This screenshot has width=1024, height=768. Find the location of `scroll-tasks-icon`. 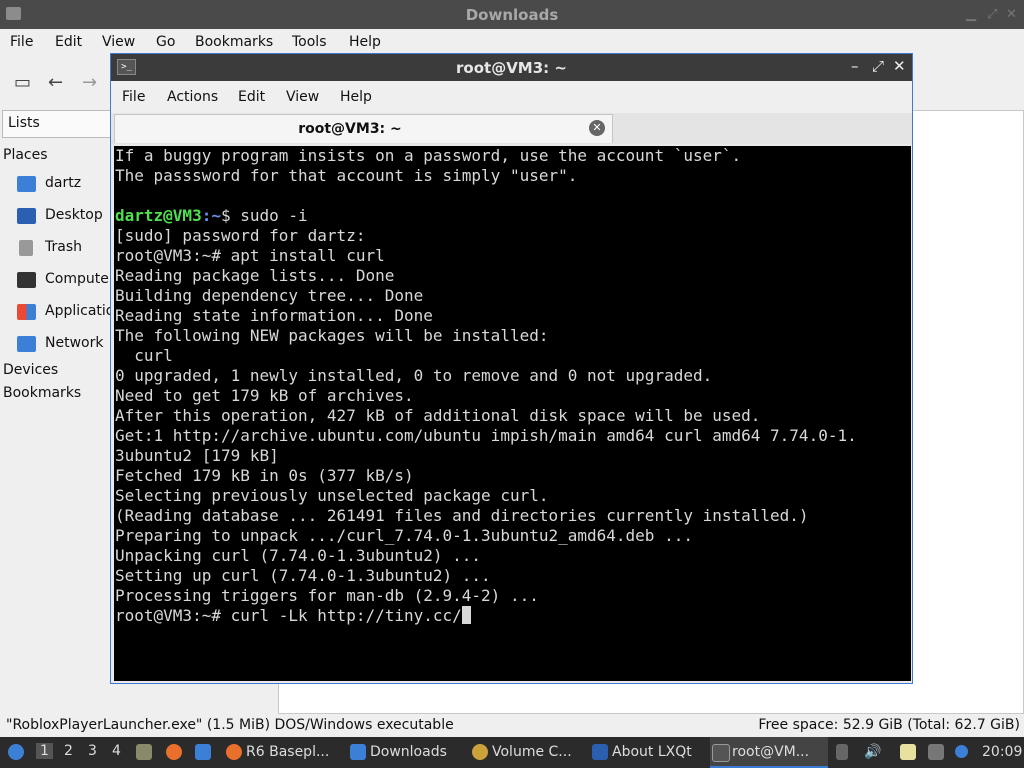

scroll-tasks-icon is located at coordinates (842, 752).